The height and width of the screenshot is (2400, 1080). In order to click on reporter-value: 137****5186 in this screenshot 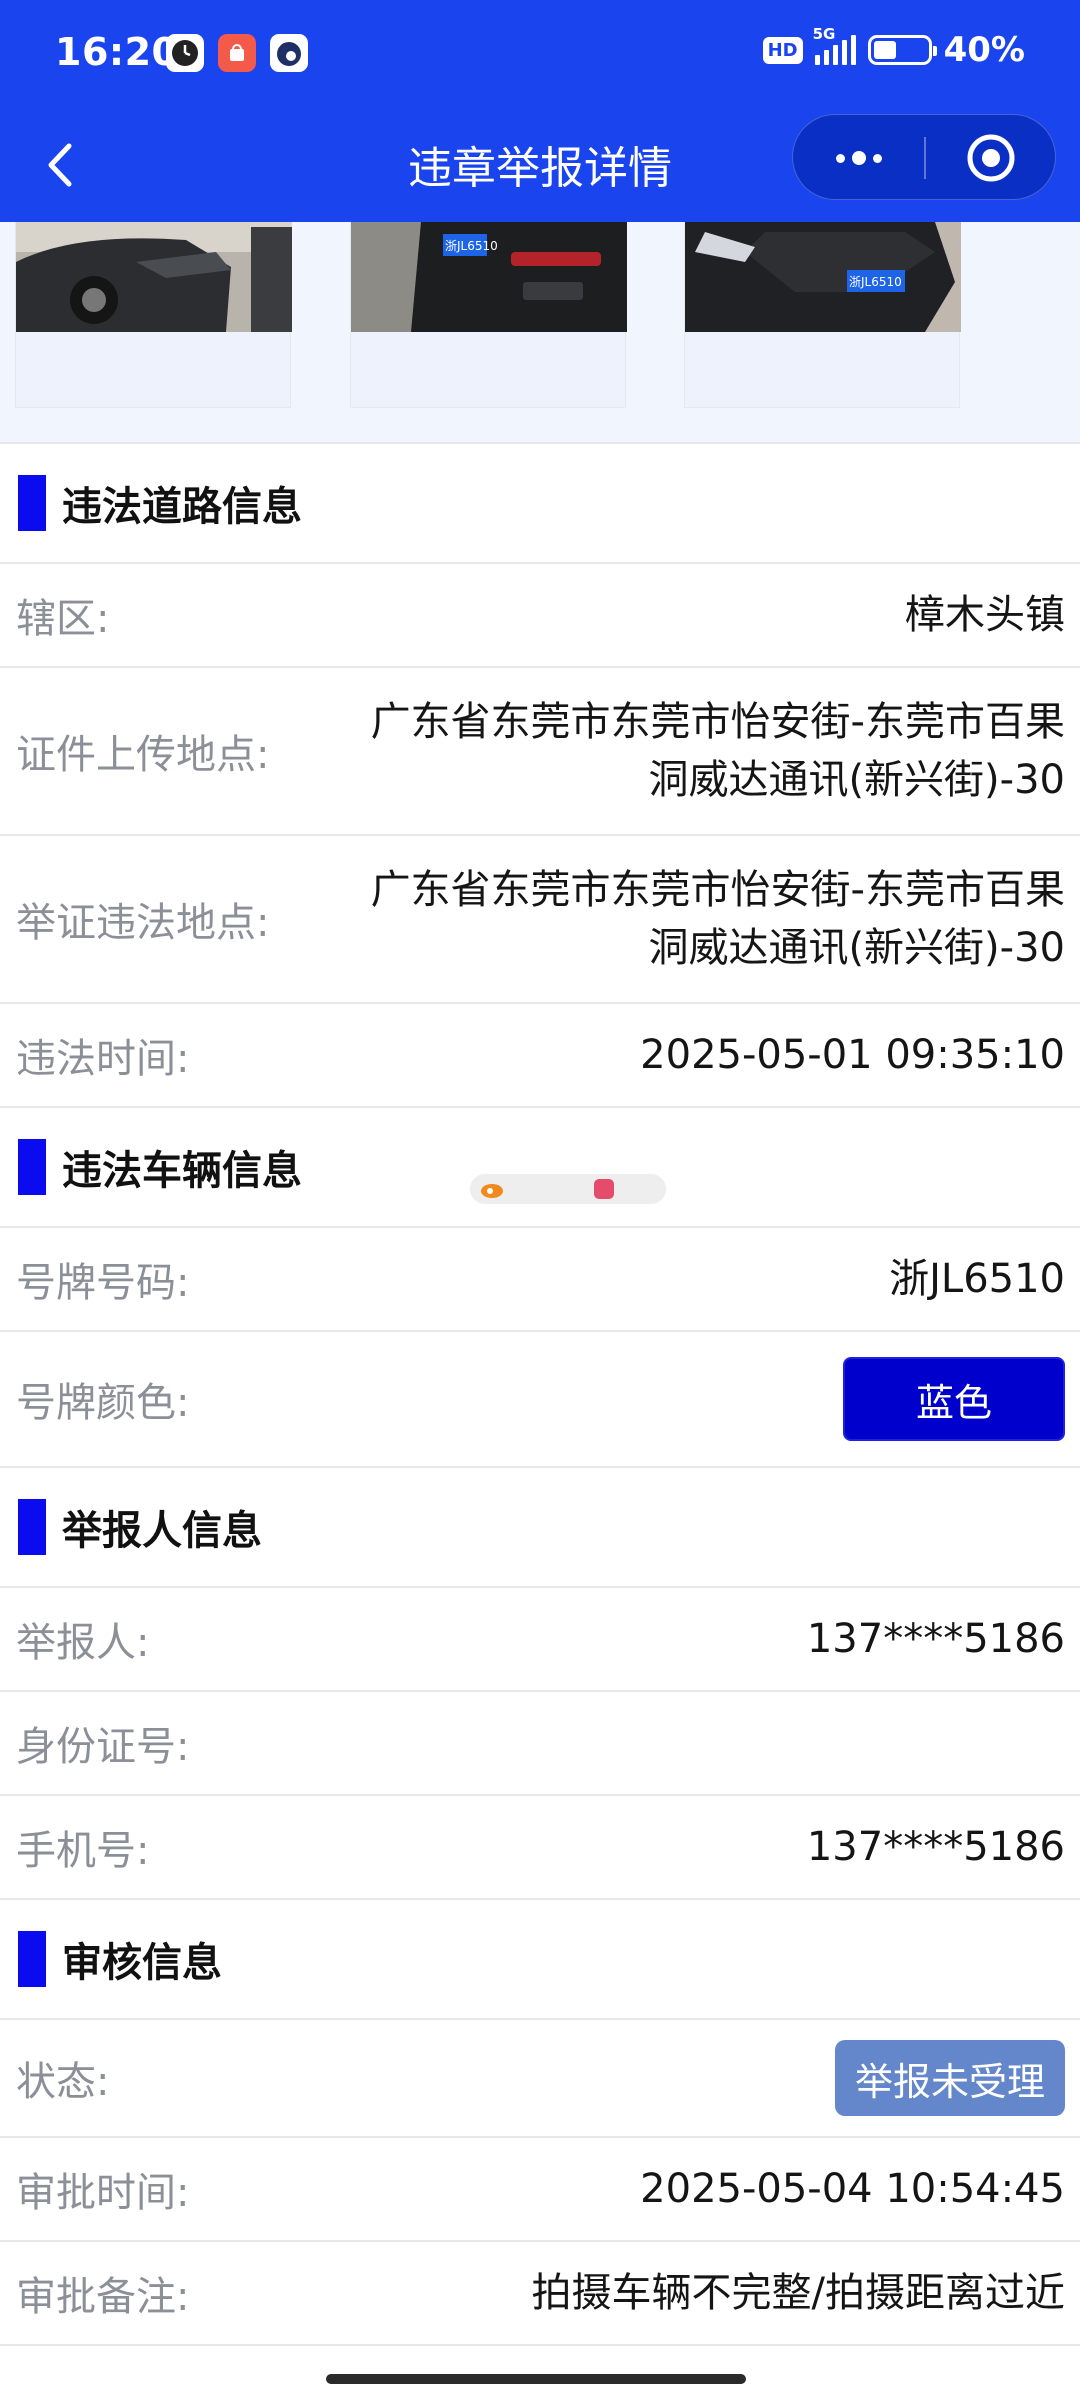, I will do `click(935, 1639)`.